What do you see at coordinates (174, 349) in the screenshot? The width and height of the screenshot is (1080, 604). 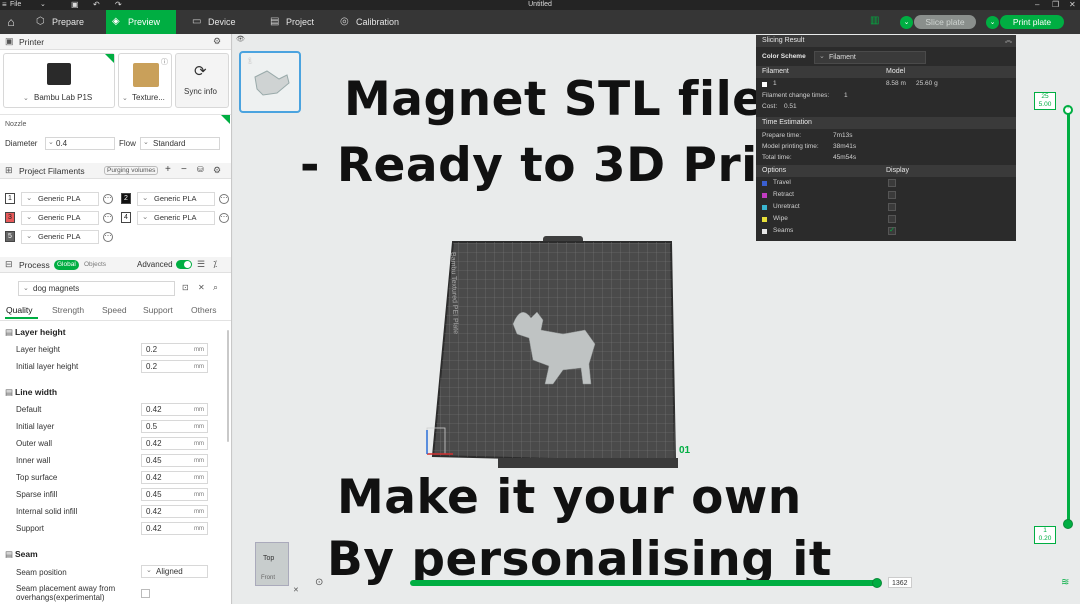 I see `layer-height-input: 0.2 mm` at bounding box center [174, 349].